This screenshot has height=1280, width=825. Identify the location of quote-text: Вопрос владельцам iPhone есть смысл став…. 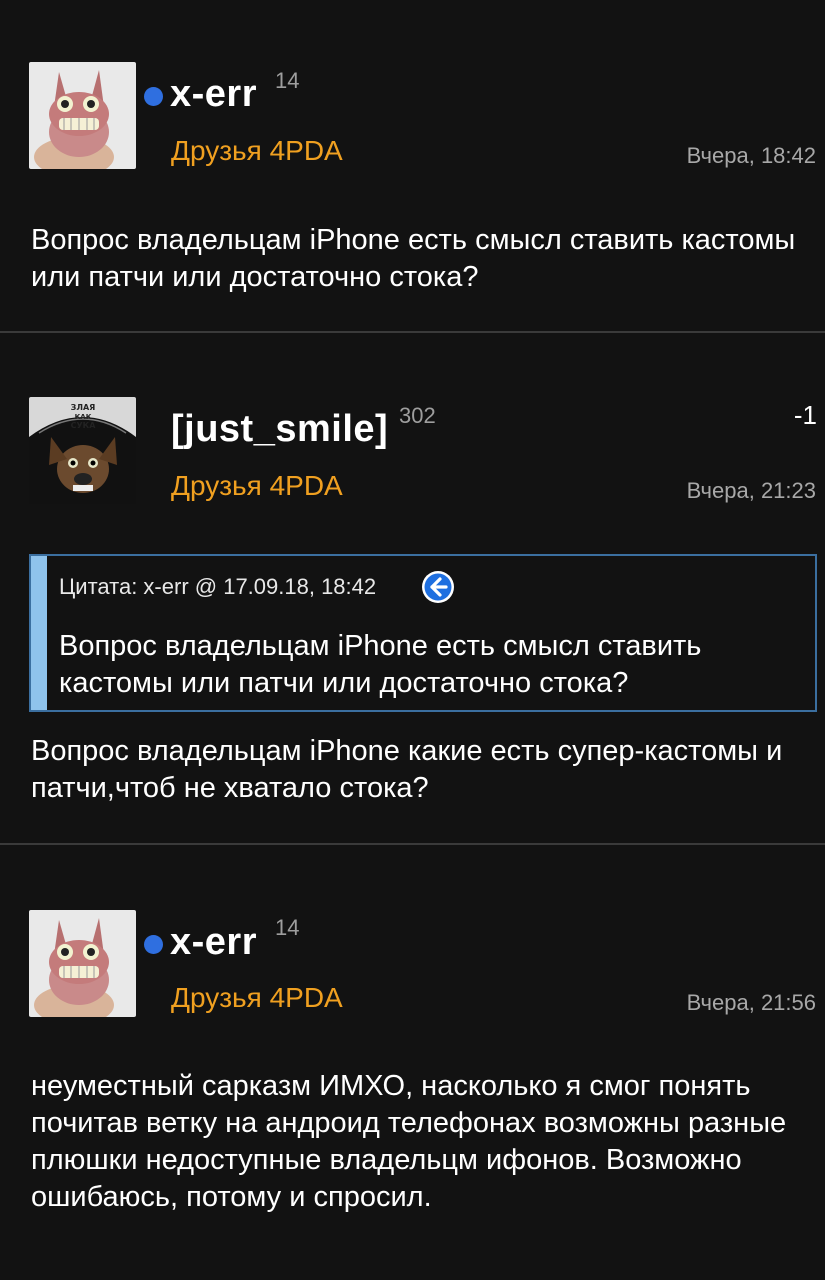
(380, 664).